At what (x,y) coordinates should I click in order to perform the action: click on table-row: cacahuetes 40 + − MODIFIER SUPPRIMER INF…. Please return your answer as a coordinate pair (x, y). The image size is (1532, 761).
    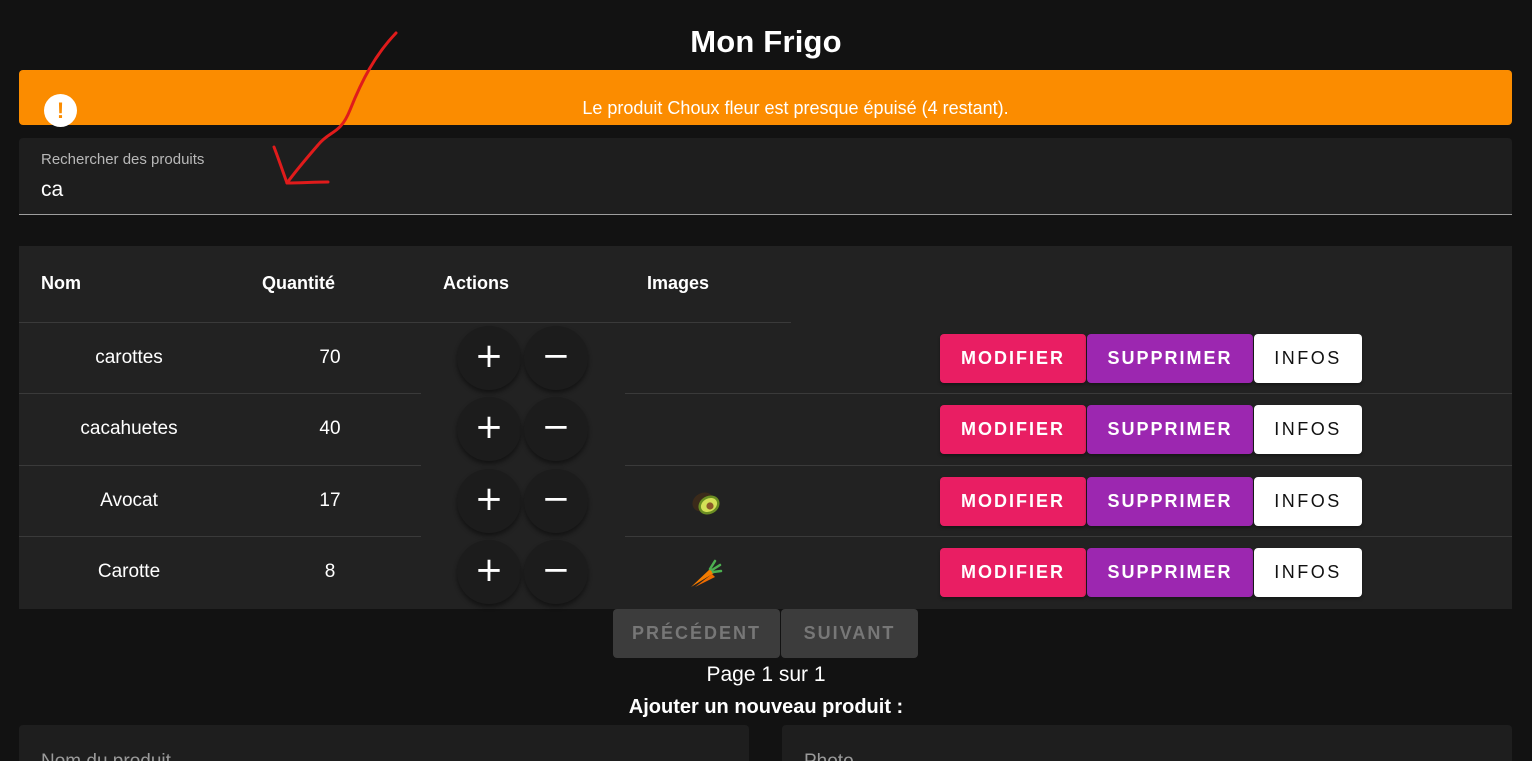
    Looking at the image, I should click on (765, 429).